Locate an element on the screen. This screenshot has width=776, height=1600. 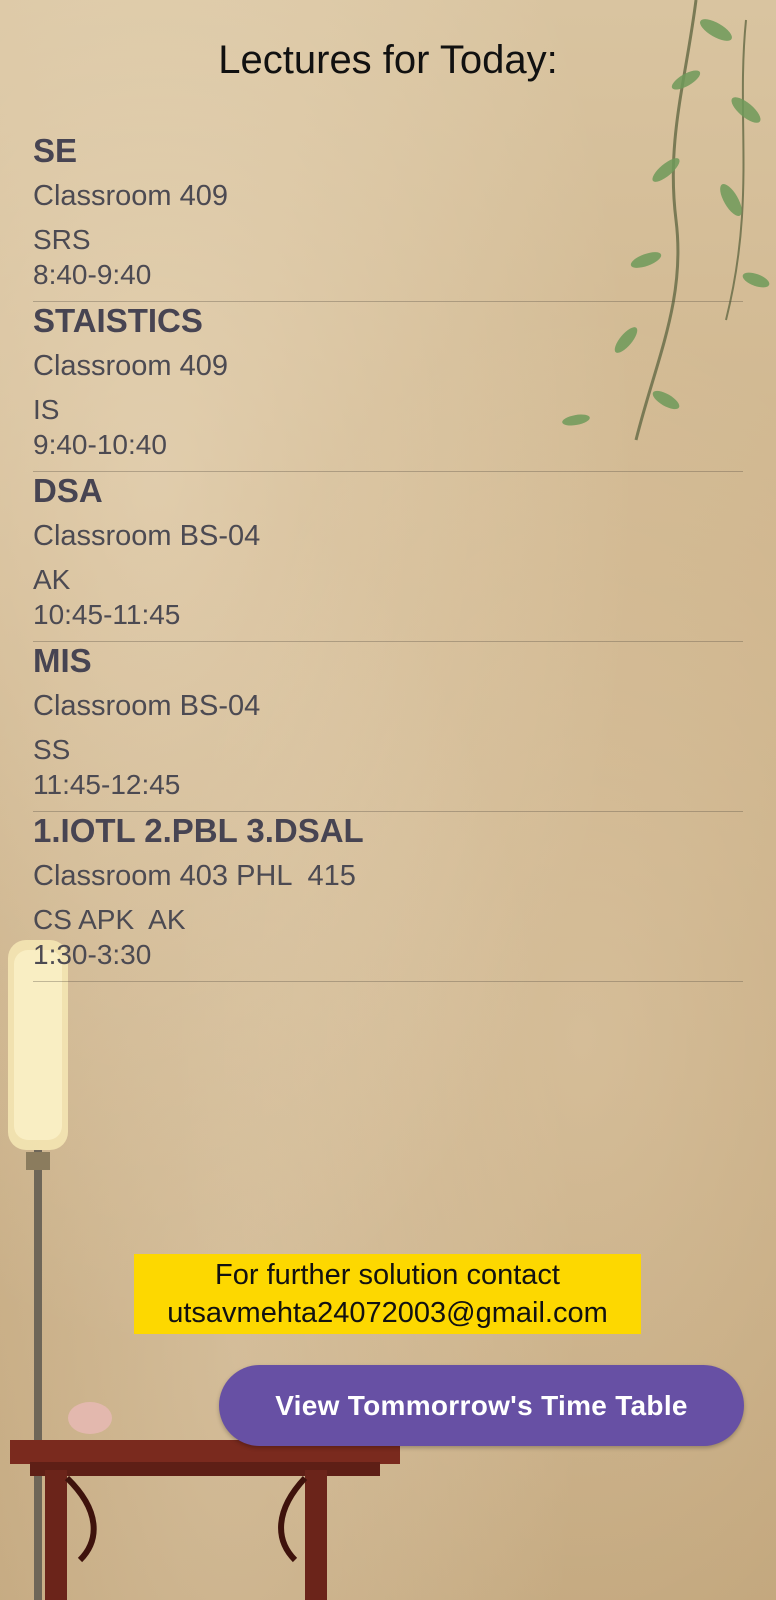
page-title: Lectures for Today: is located at coordinates (388, 60).